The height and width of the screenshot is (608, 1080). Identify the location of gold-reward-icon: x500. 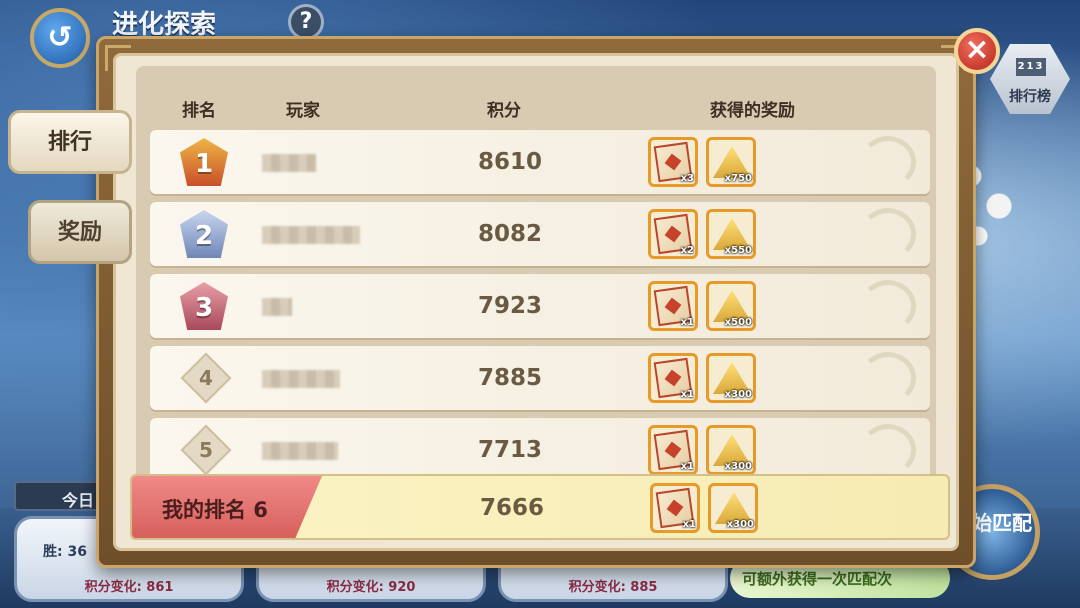
(731, 306).